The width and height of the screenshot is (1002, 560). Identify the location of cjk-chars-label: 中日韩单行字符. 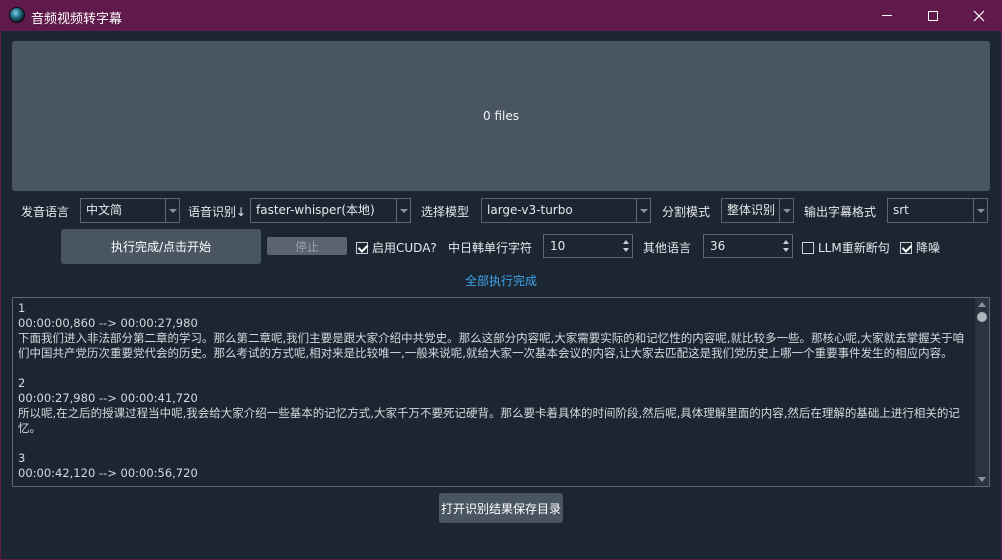
(490, 248).